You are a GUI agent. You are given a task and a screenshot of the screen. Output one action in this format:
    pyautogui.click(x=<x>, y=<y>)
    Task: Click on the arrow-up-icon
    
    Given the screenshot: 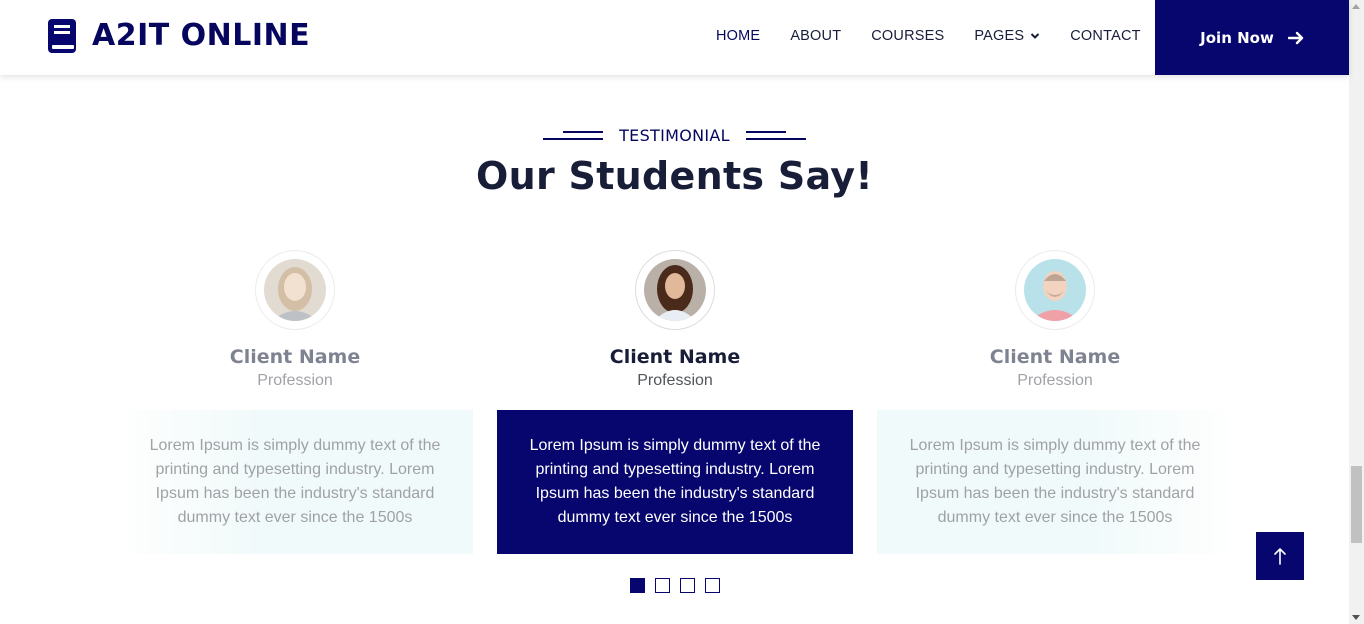 What is the action you would take?
    pyautogui.click(x=1280, y=556)
    